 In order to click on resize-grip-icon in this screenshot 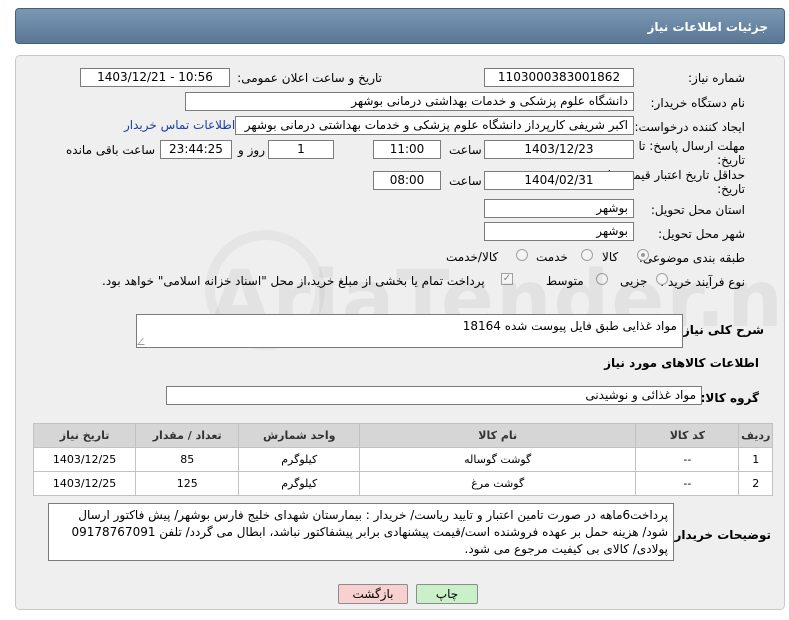, I will do `click(143, 341)`.